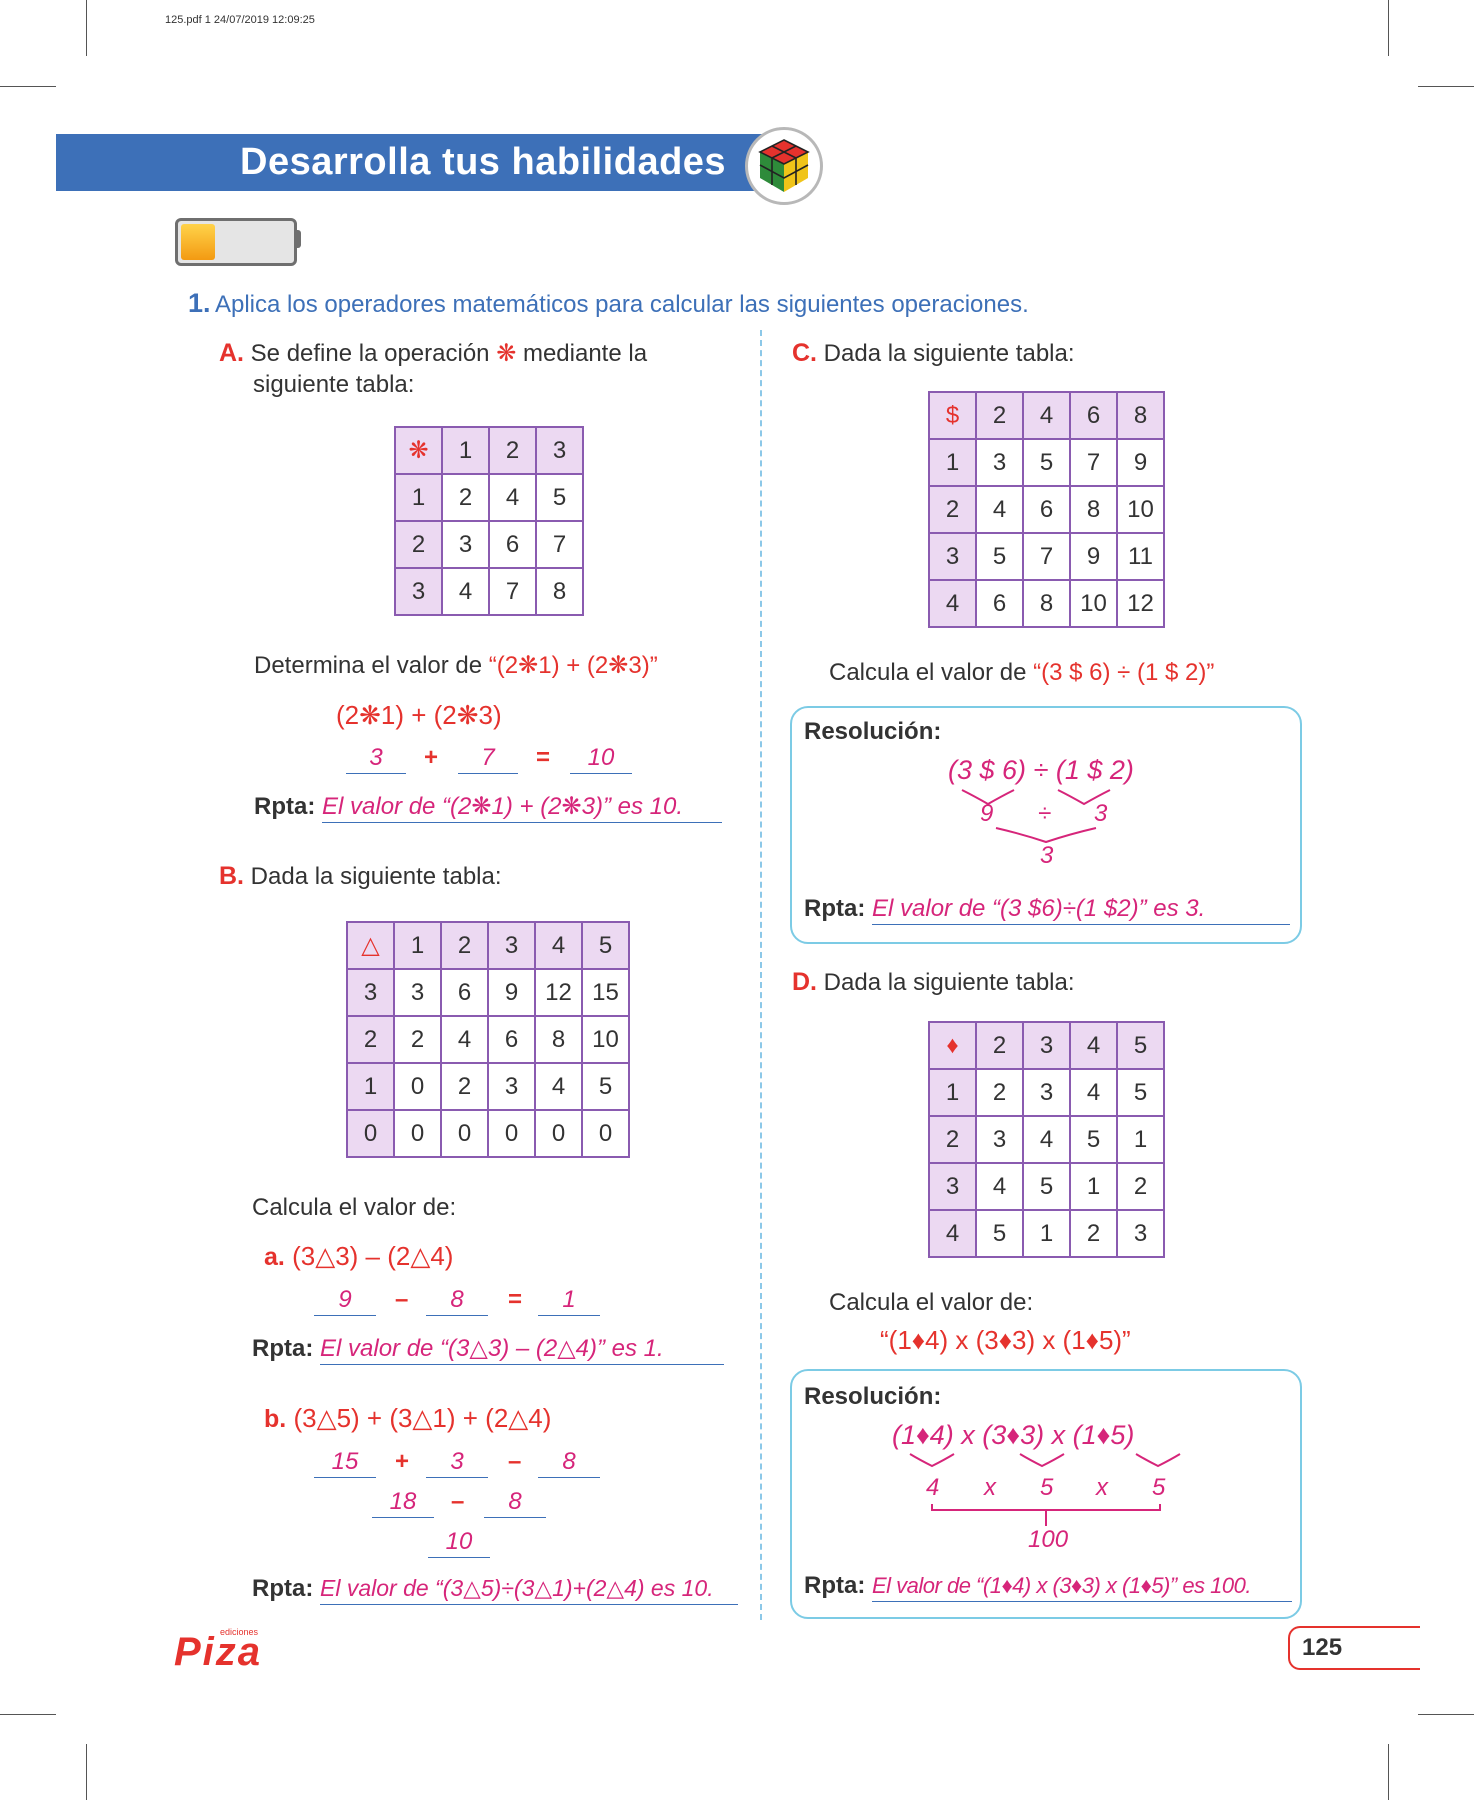  I want to click on operator-cell: ♦, so click(952, 1045).